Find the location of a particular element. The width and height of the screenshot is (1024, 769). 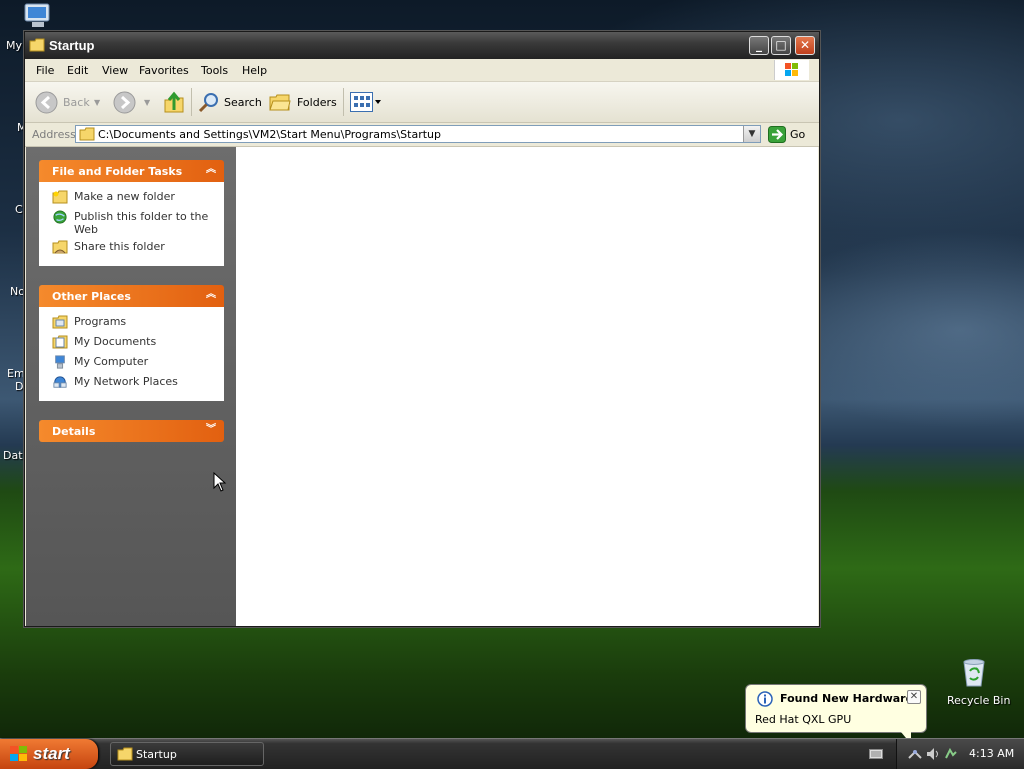

system-tray: 4:13 AM is located at coordinates (960, 754).